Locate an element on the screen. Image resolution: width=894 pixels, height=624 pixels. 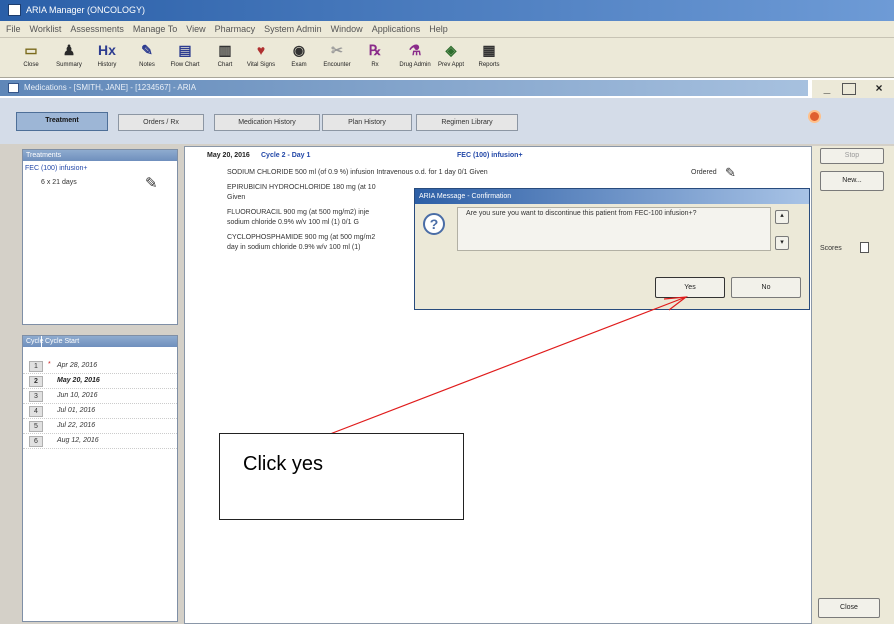
toolbar-button: ⚗ Drug Admin is located at coordinates (415, 56).